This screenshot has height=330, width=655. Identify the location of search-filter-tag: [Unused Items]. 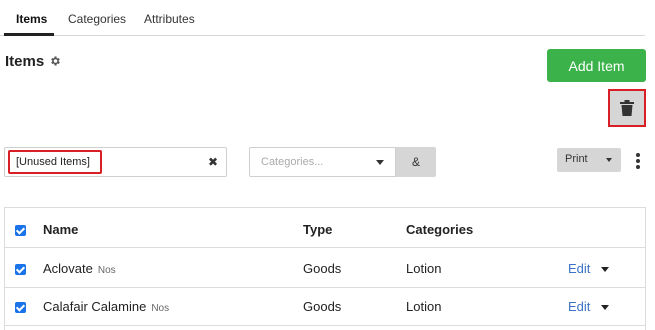
(55, 162).